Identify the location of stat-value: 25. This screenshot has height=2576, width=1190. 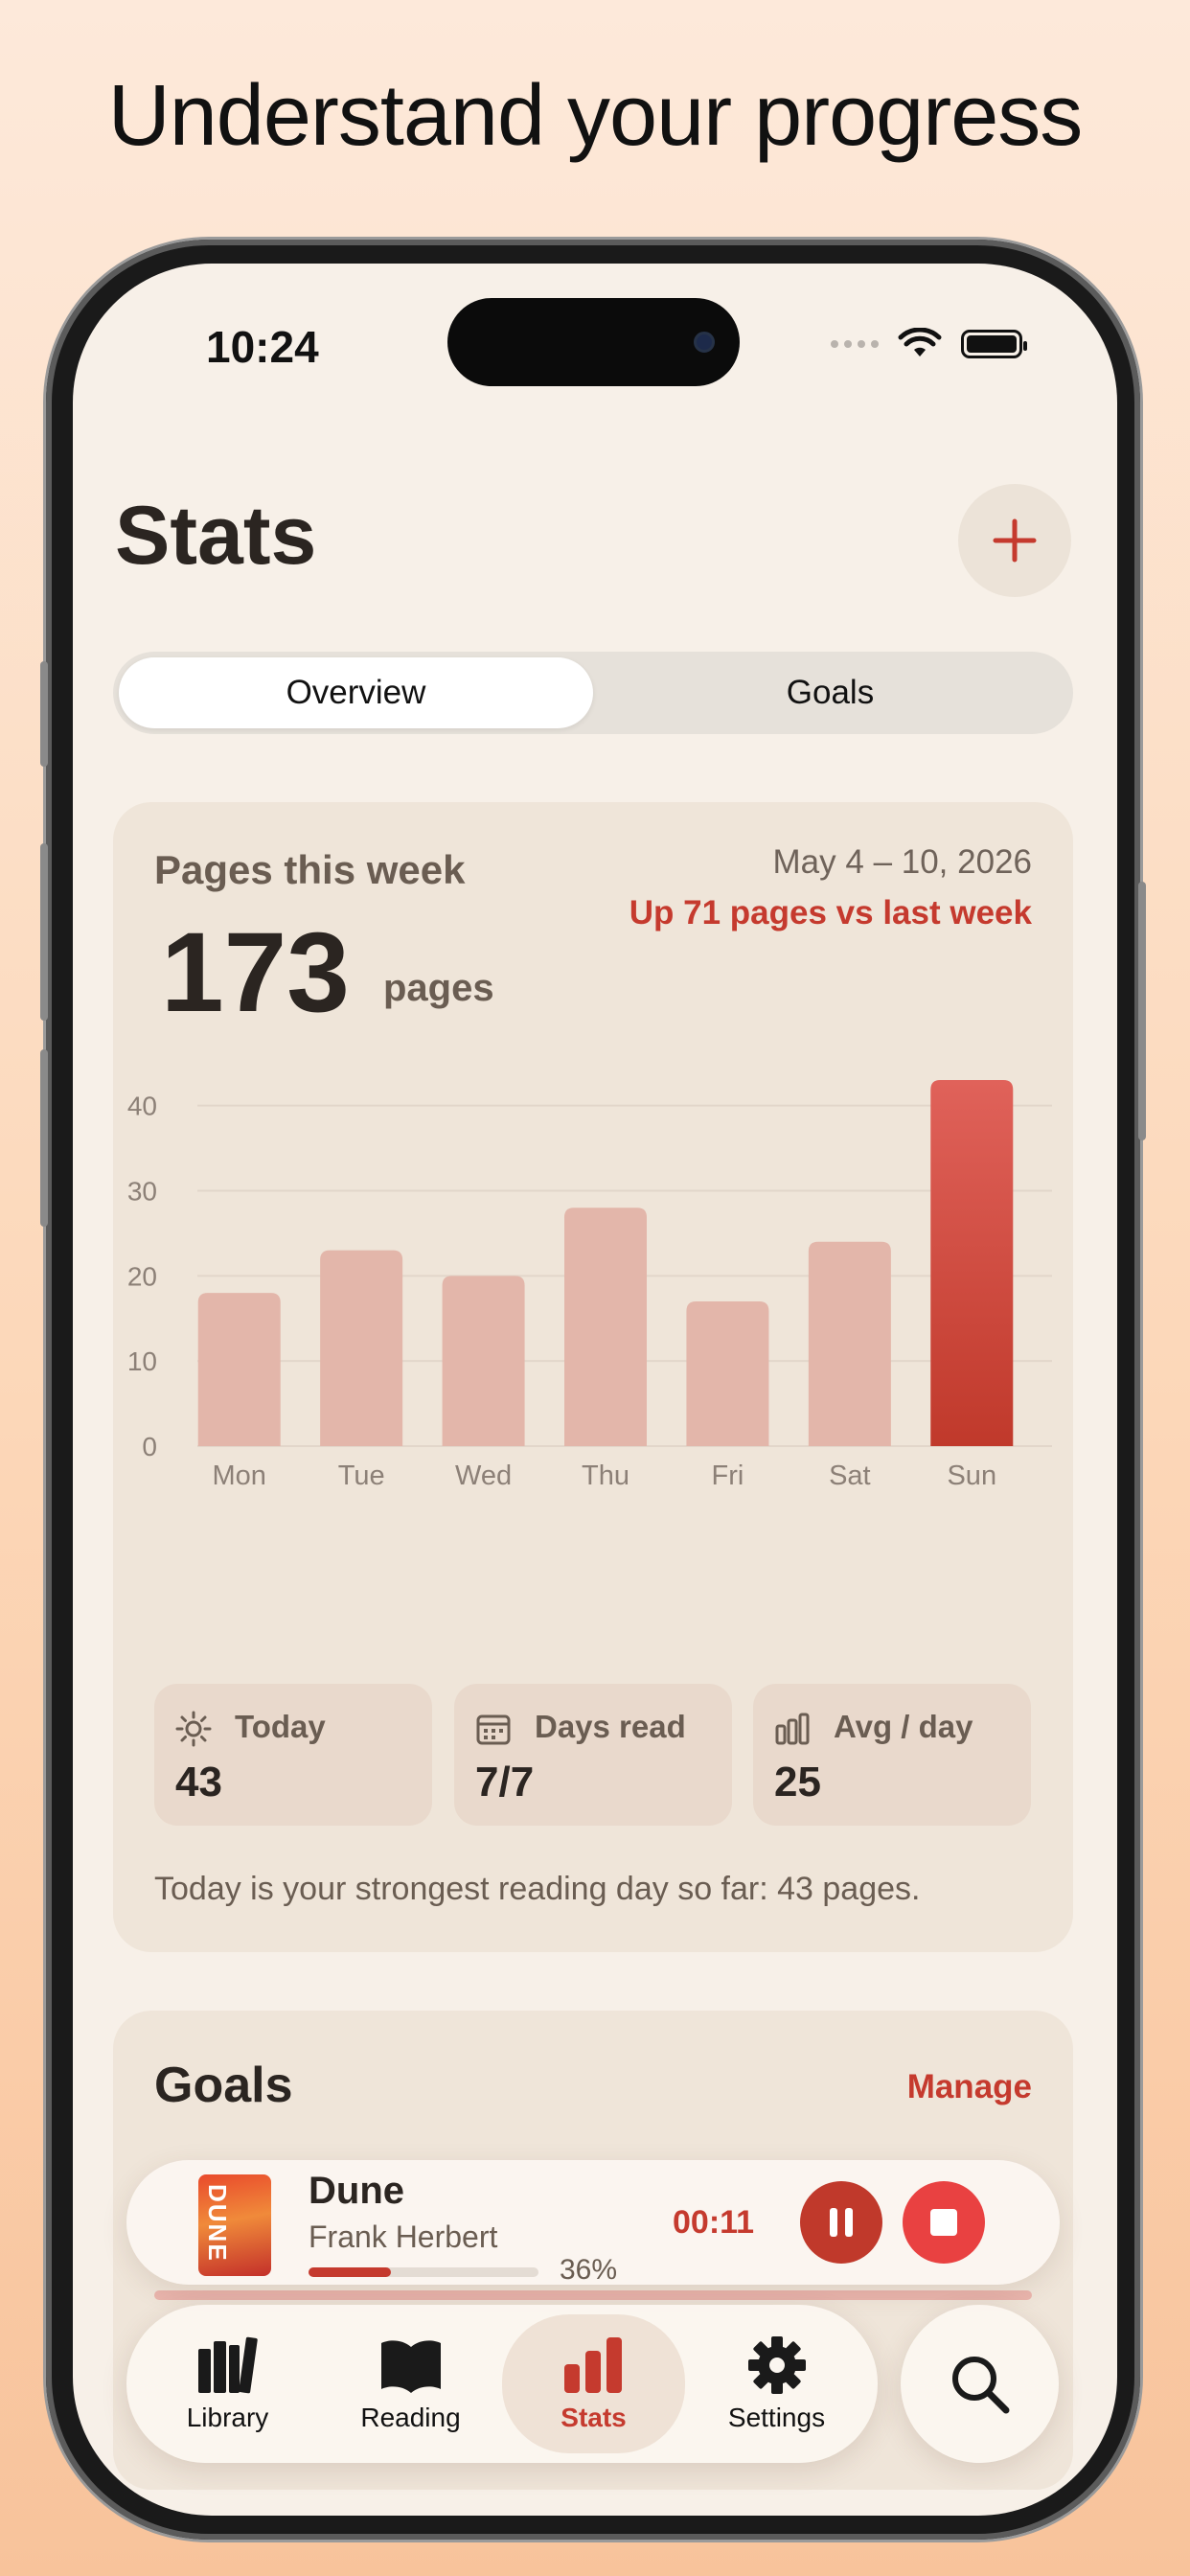
(797, 1782).